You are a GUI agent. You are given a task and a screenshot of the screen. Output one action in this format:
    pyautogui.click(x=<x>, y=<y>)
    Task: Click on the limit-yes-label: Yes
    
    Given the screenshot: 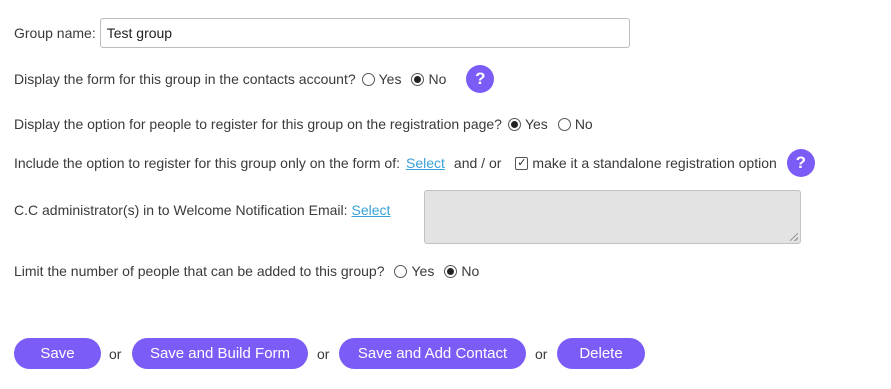 What is the action you would take?
    pyautogui.click(x=422, y=271)
    